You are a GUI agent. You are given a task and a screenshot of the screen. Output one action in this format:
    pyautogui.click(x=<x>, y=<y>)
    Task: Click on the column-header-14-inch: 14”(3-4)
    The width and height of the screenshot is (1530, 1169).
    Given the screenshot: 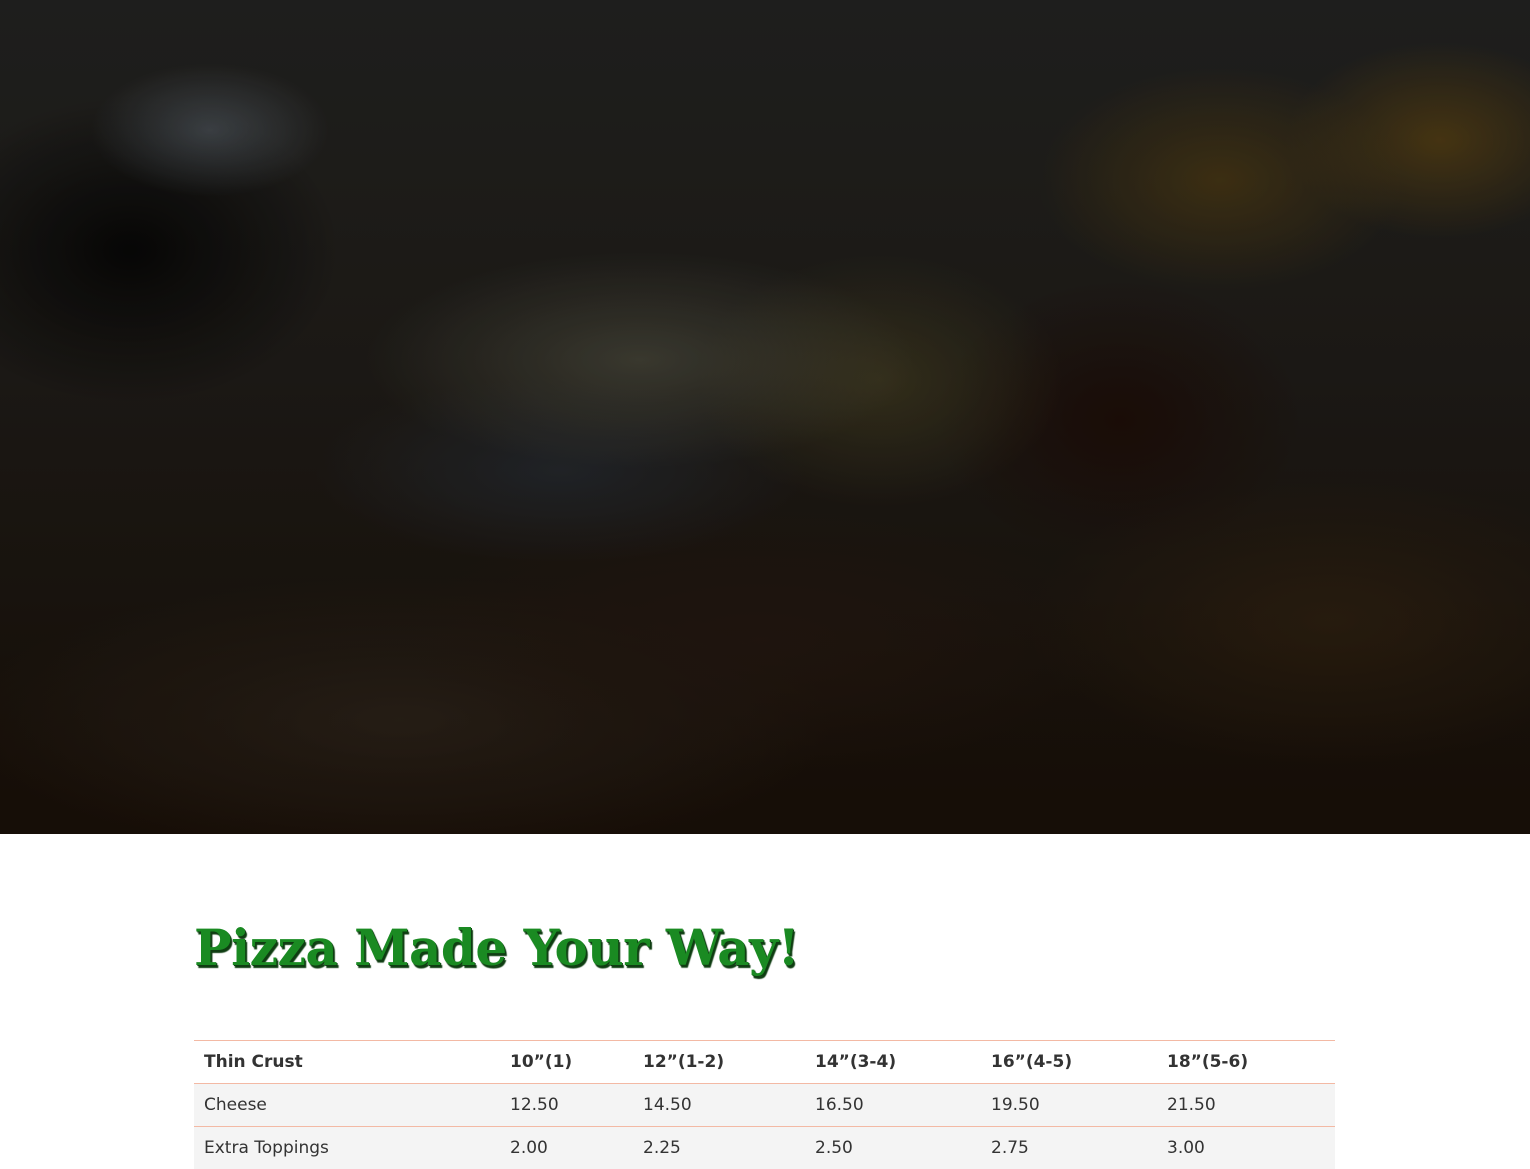 What is the action you would take?
    pyautogui.click(x=893, y=1062)
    